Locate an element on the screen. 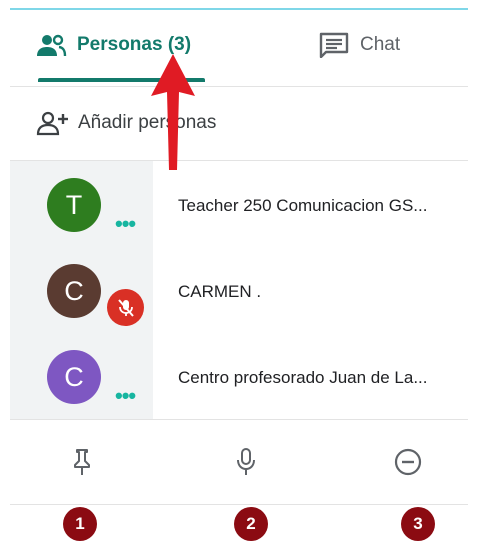 This screenshot has width=483, height=543. pin-button is located at coordinates (82, 462).